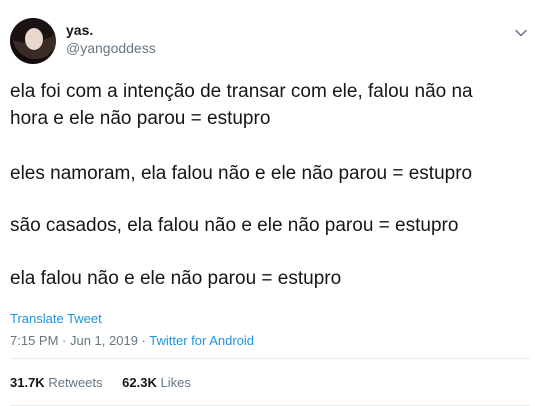  What do you see at coordinates (79, 30) in the screenshot?
I see `display-name: yas.` at bounding box center [79, 30].